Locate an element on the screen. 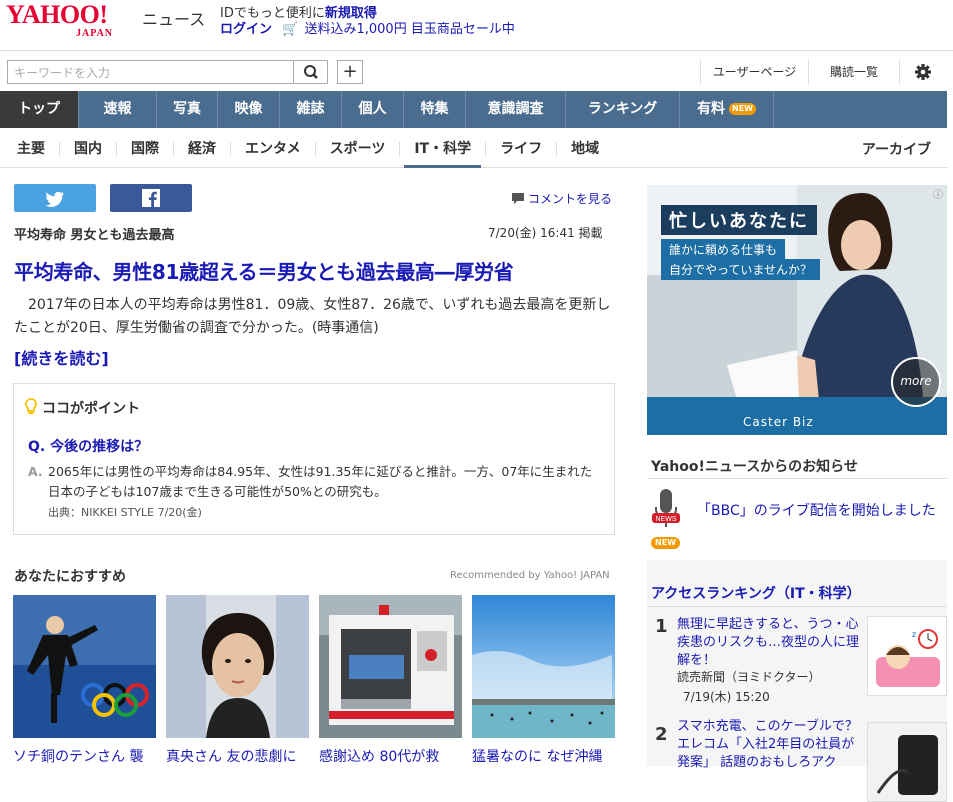 The image size is (953, 802). read-more-link: [続きを読む] is located at coordinates (61, 357).